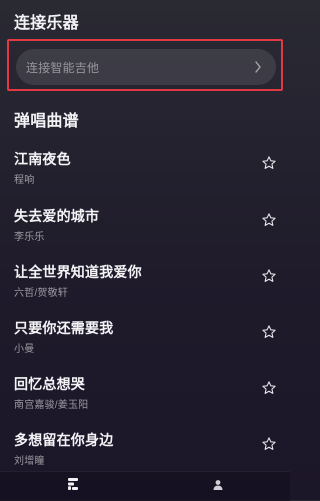 The height and width of the screenshot is (501, 320). Describe the element at coordinates (78, 272) in the screenshot. I see `song-title: 让全世界知道我爱你` at that location.